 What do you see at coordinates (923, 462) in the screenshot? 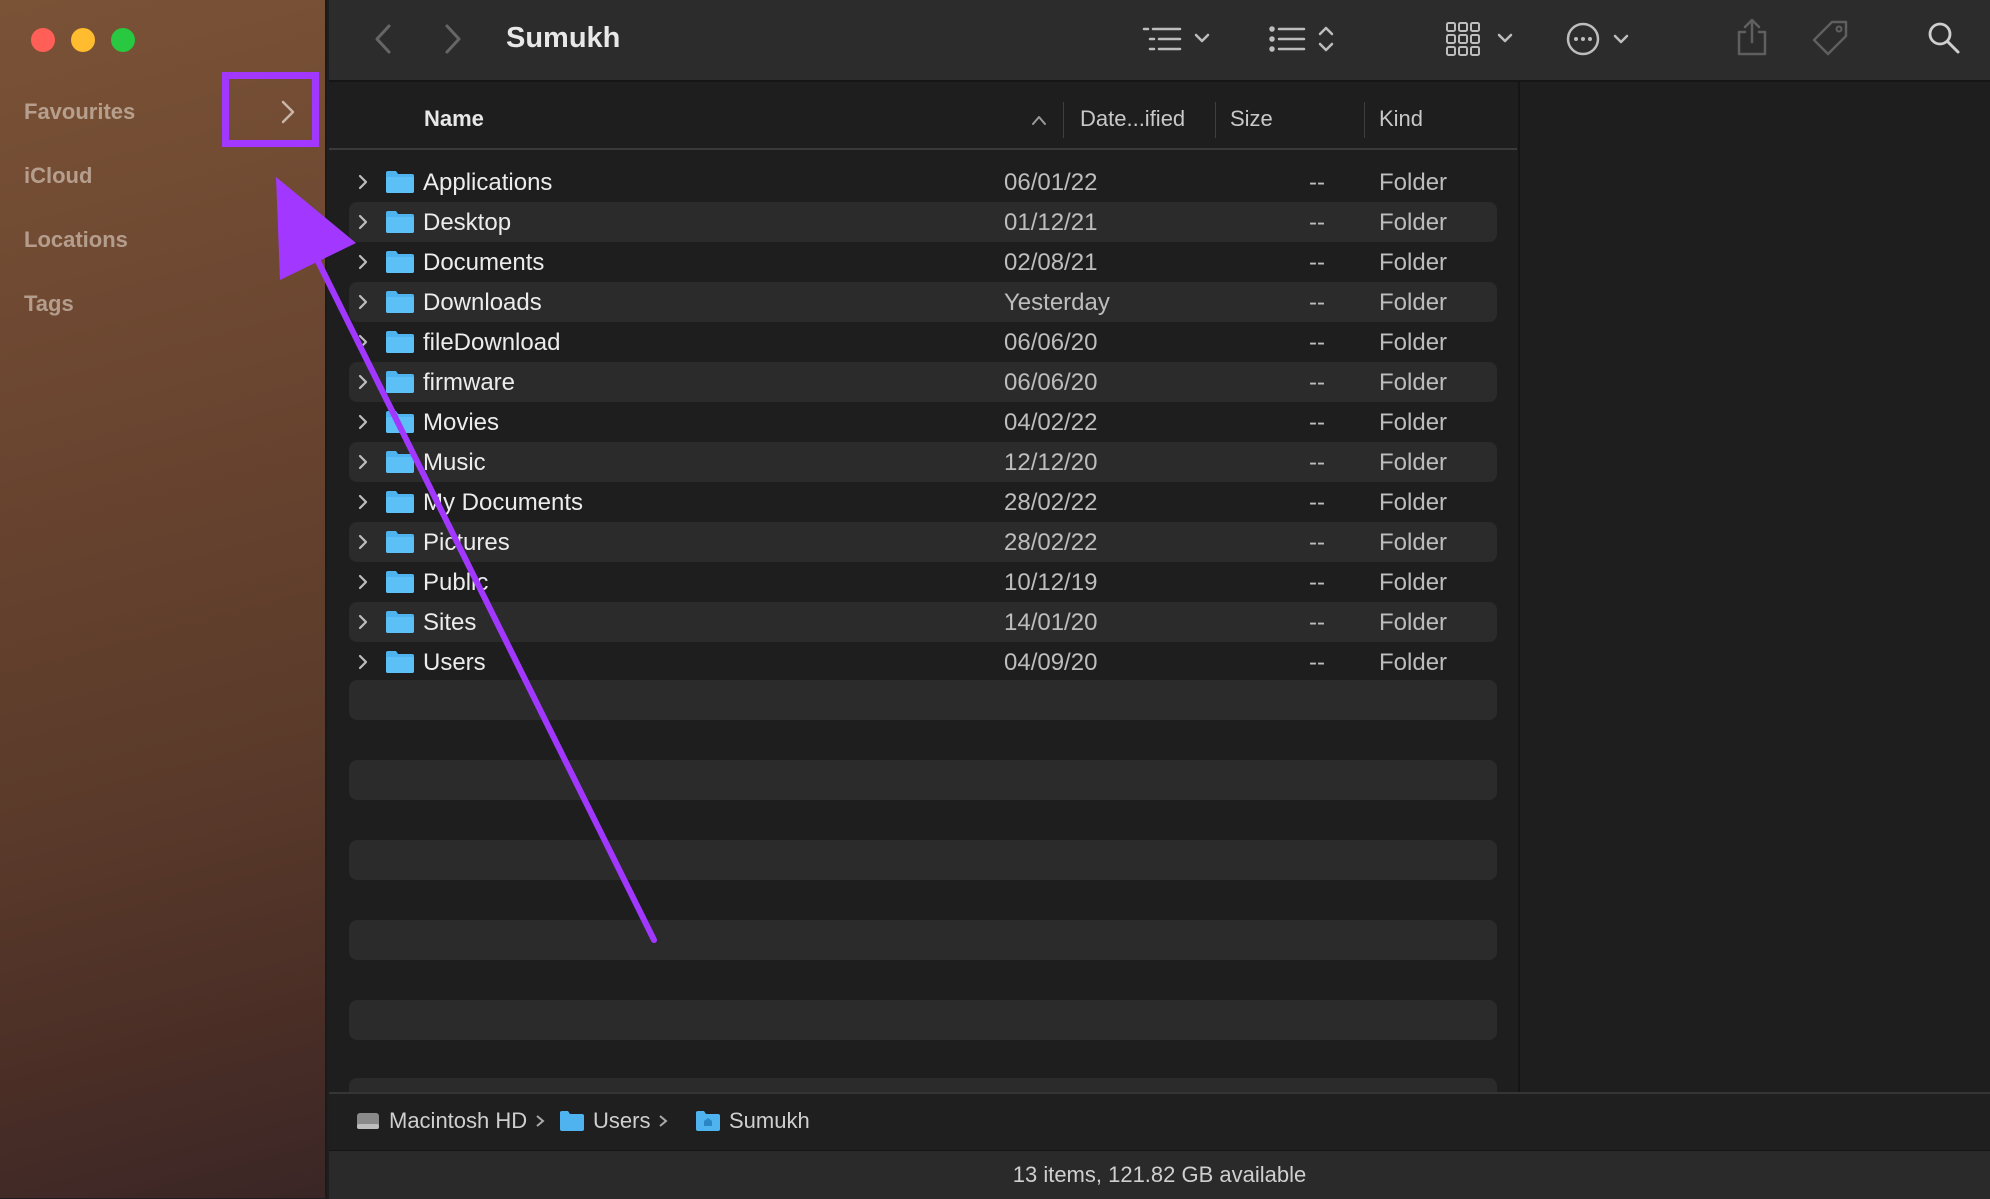
I see `table-row: Music 12/12/20 -- Folder` at bounding box center [923, 462].